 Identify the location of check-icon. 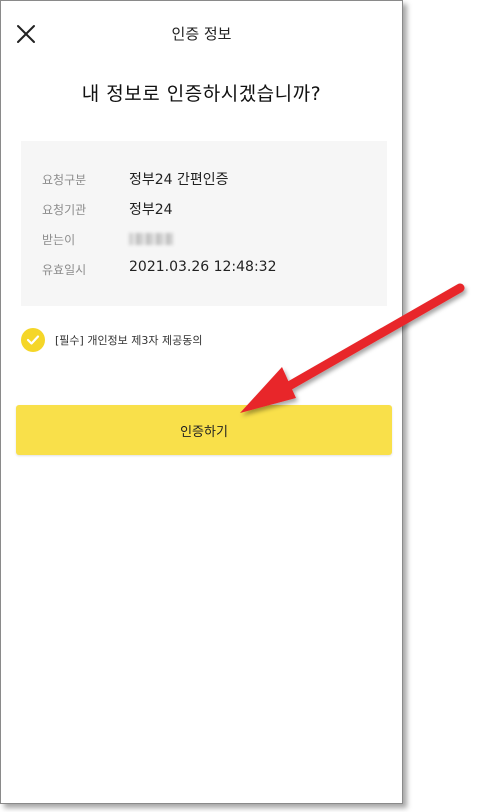
(33, 340).